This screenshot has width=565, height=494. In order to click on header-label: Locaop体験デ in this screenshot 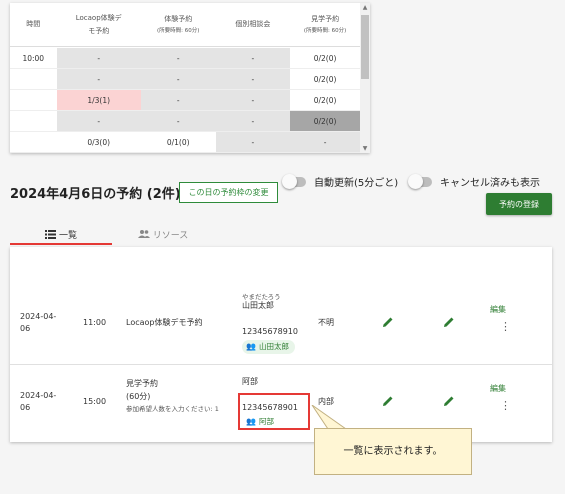, I will do `click(98, 17)`.